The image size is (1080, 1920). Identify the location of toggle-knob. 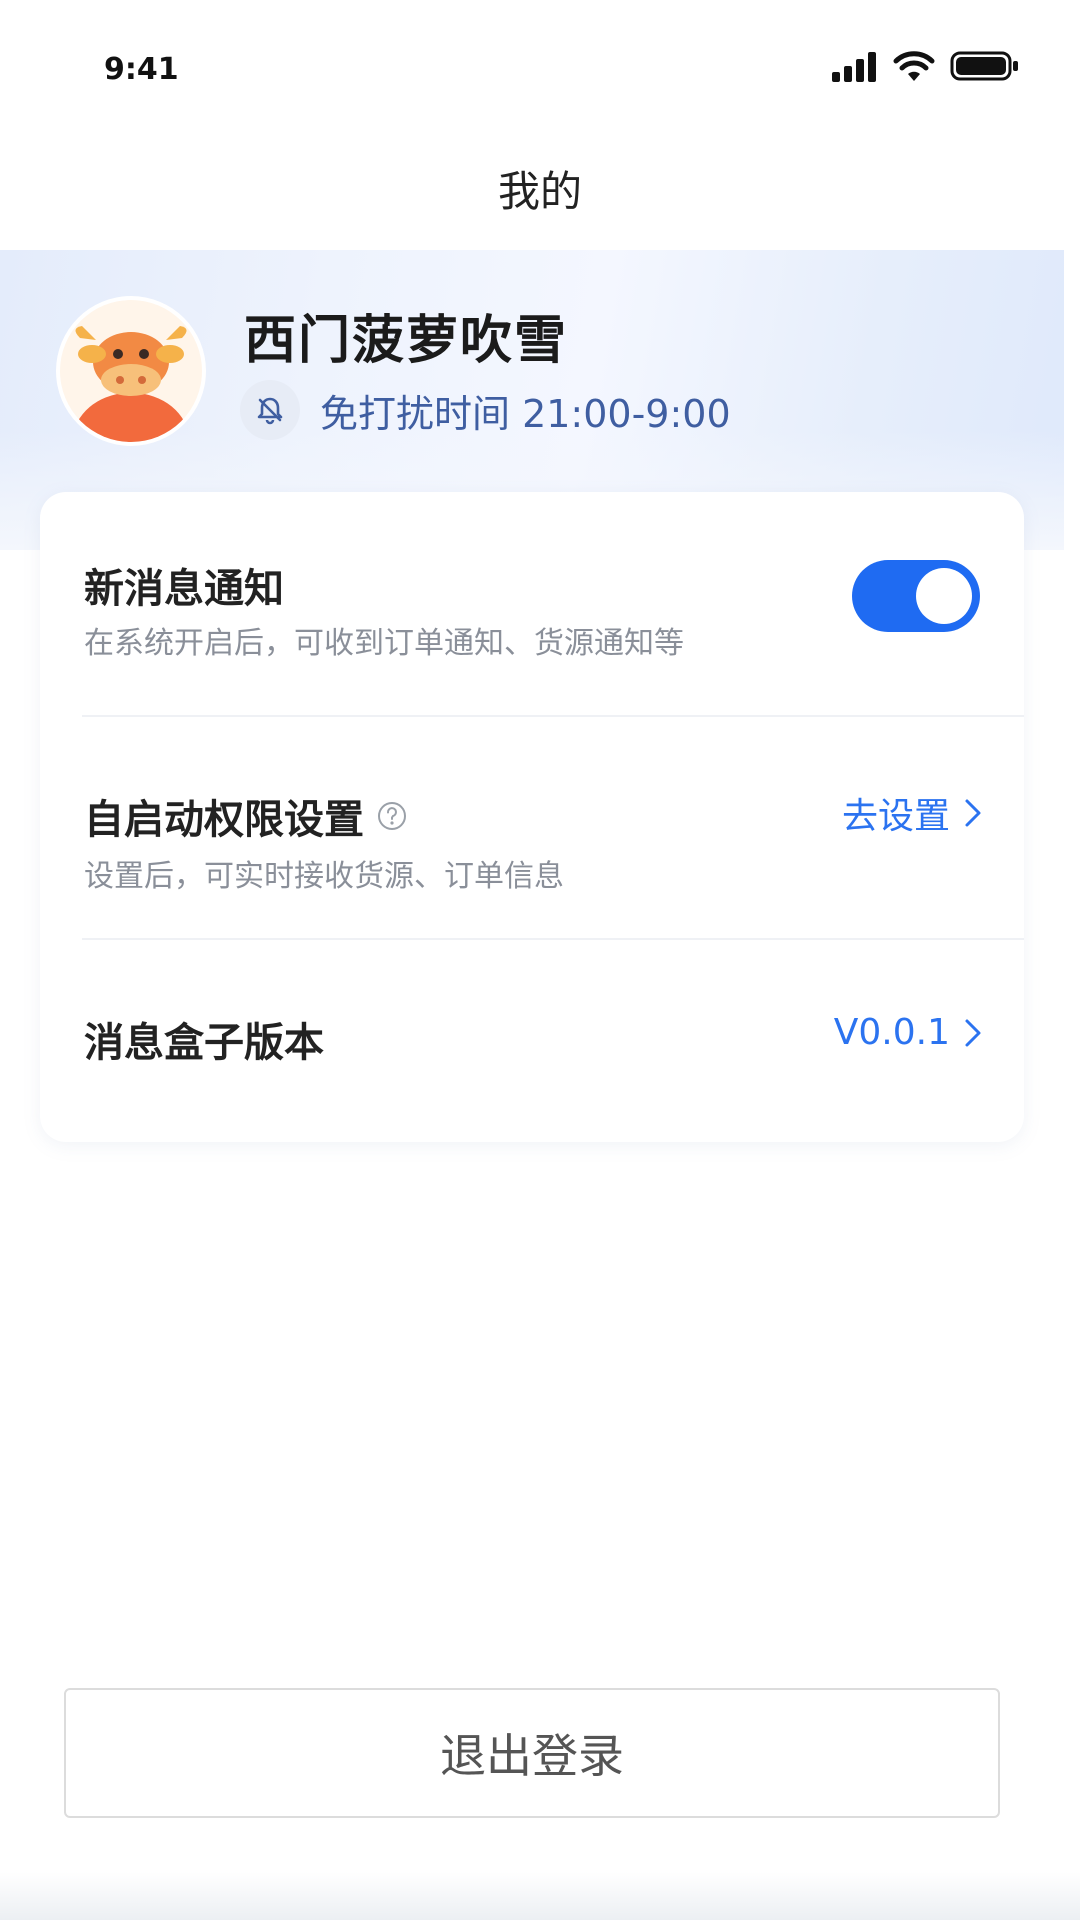
(944, 596).